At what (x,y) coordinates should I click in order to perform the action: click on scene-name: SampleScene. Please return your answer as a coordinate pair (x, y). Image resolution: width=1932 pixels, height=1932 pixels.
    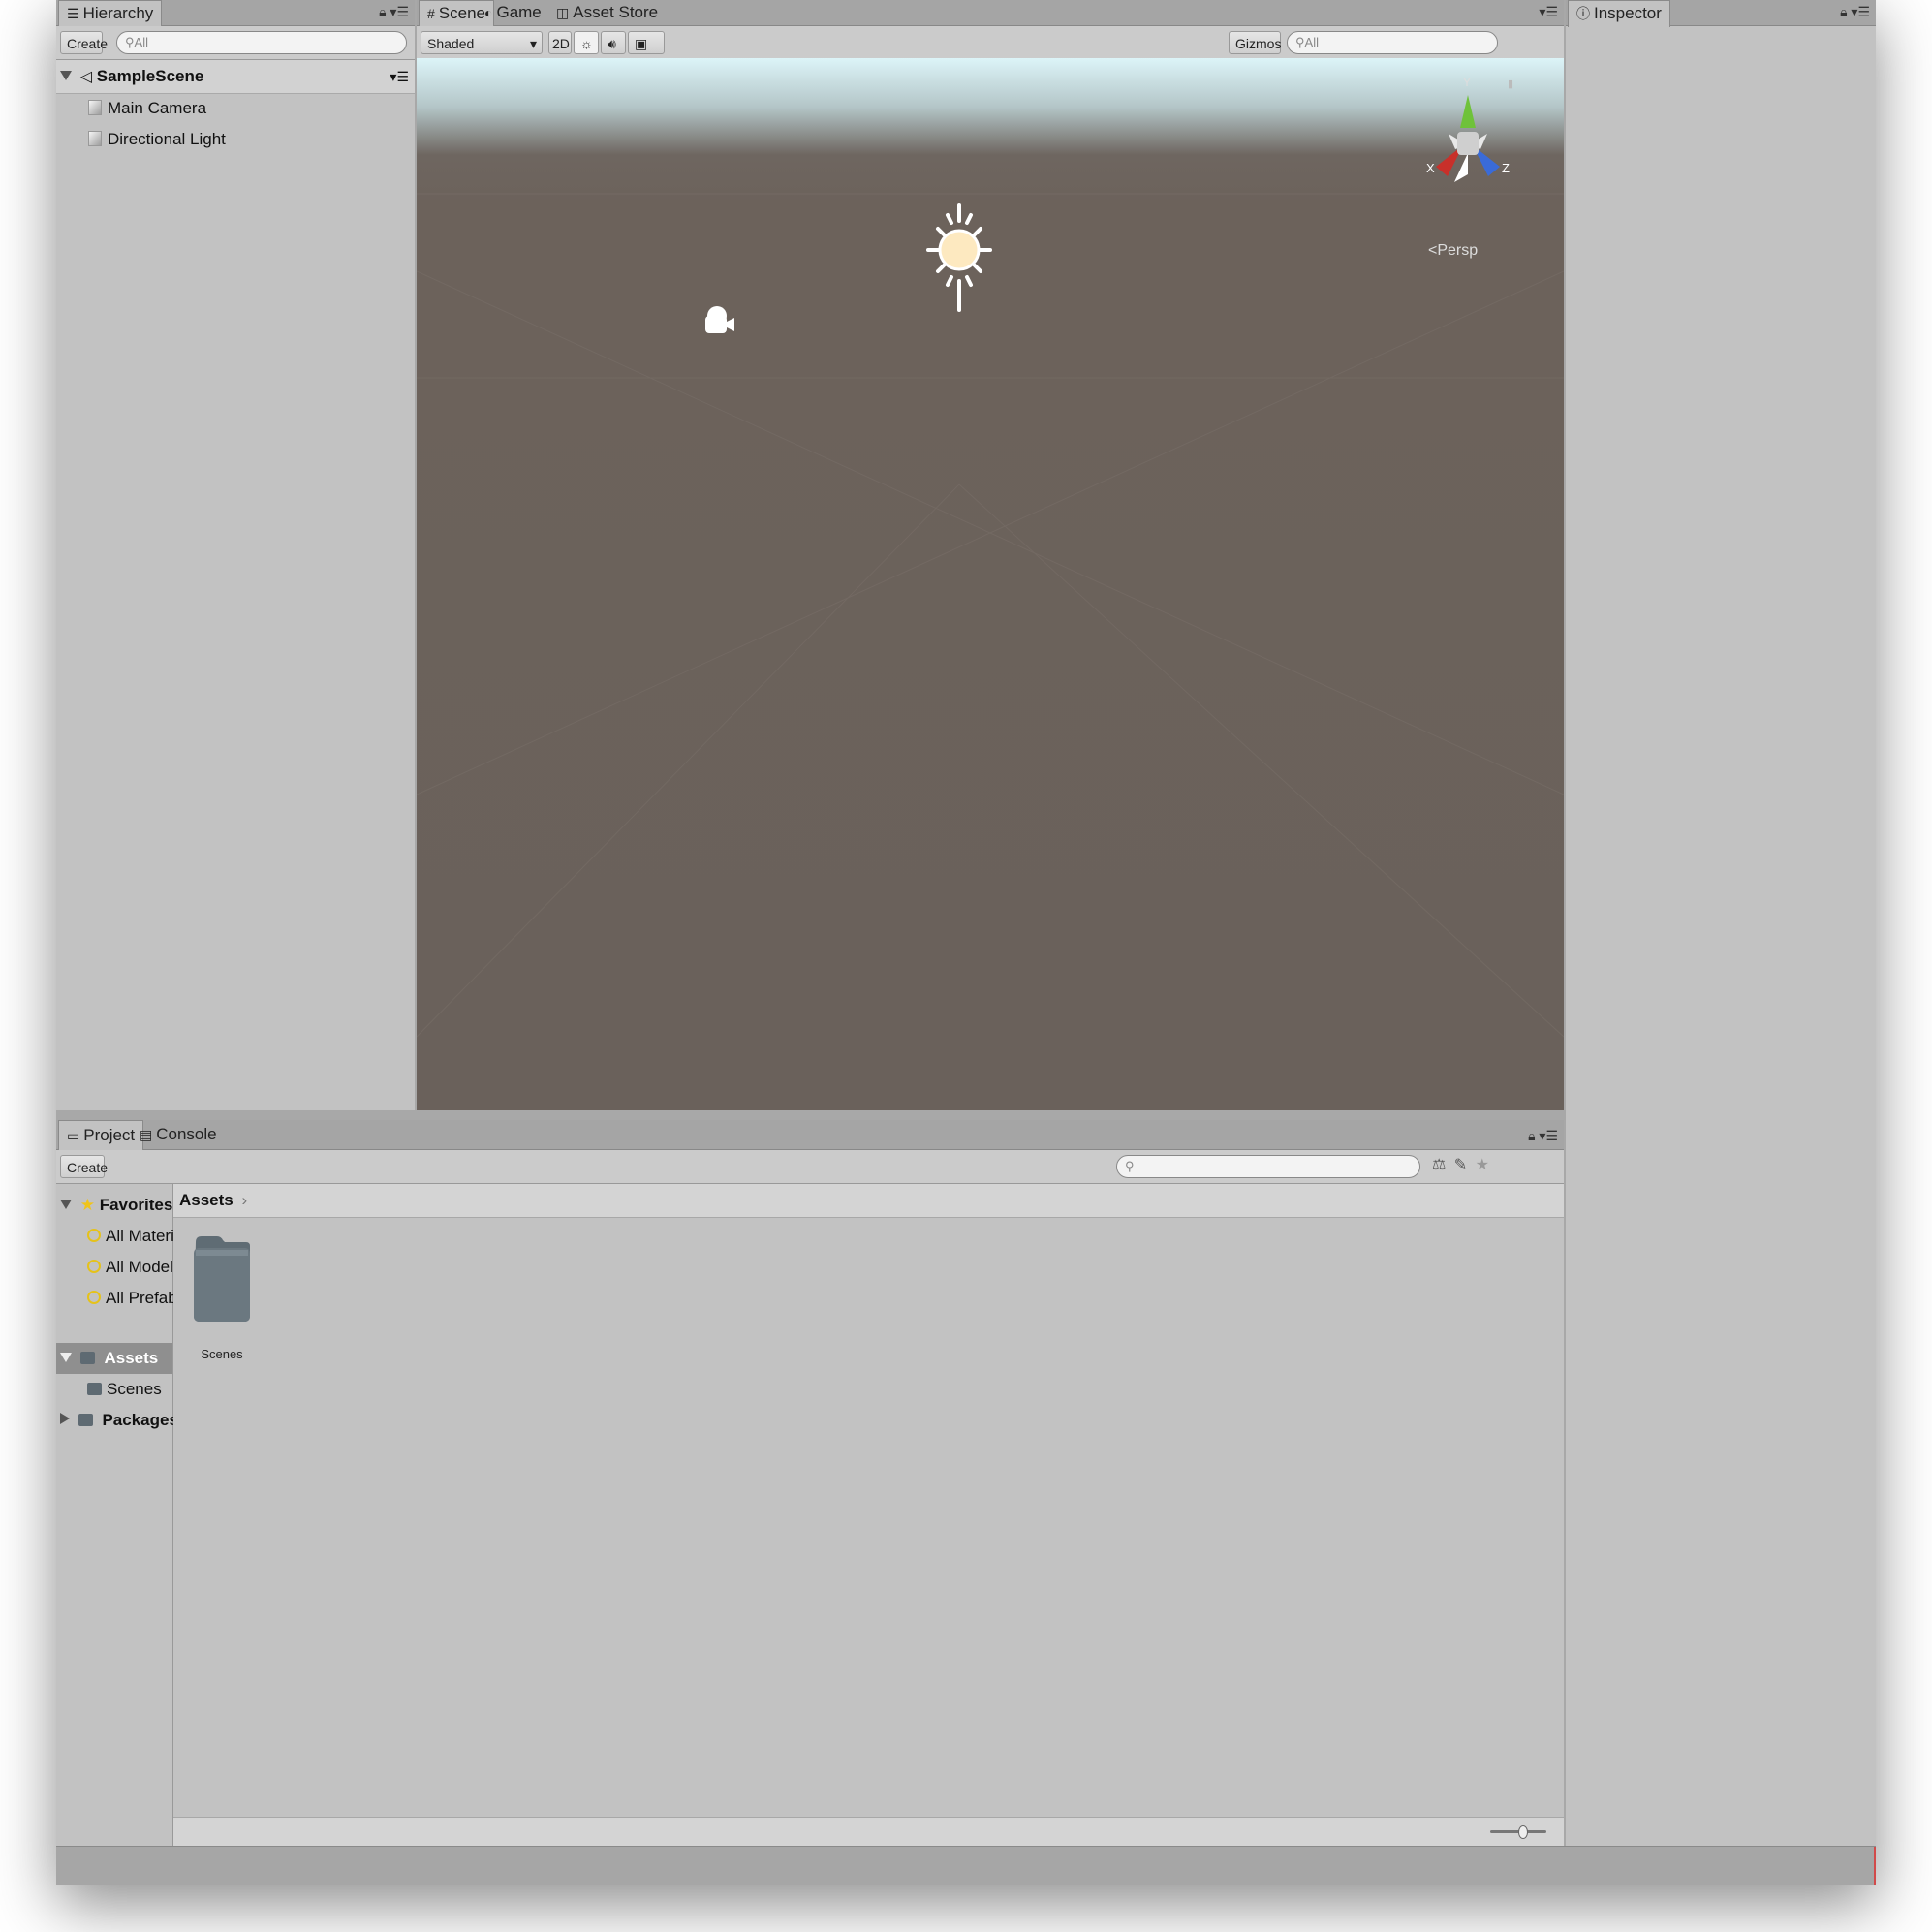
    Looking at the image, I should click on (150, 76).